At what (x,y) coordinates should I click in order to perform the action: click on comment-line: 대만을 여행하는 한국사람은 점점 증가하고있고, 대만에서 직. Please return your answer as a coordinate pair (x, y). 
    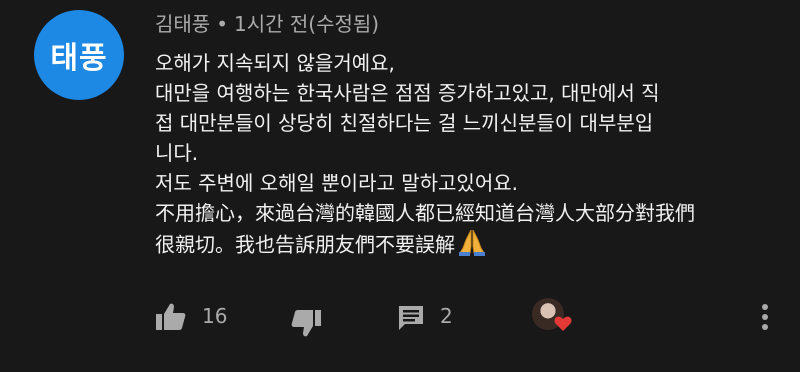
    Looking at the image, I should click on (407, 93).